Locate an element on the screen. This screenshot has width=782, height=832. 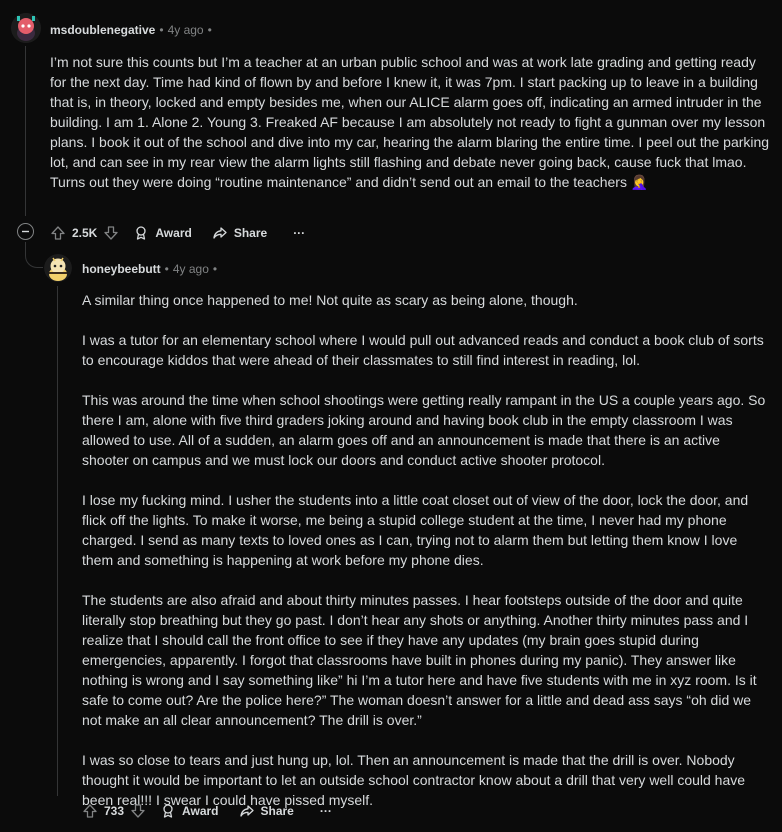
thread-line is located at coordinates (25, 131).